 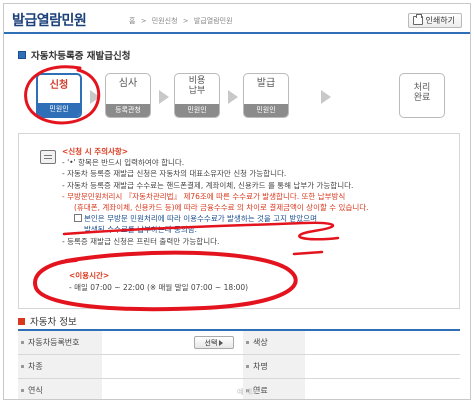 What do you see at coordinates (128, 110) in the screenshot?
I see `step-actor: 등록관청` at bounding box center [128, 110].